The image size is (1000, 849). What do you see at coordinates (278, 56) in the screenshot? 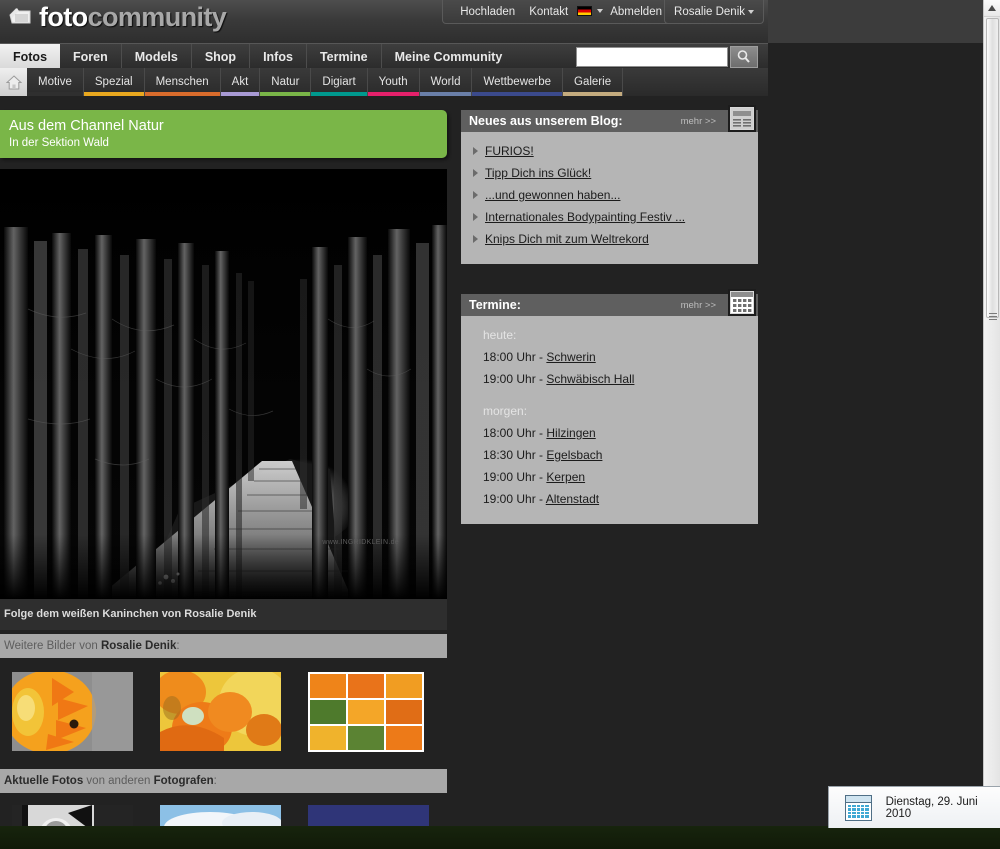
I see `nav-item-infos: Infos` at bounding box center [278, 56].